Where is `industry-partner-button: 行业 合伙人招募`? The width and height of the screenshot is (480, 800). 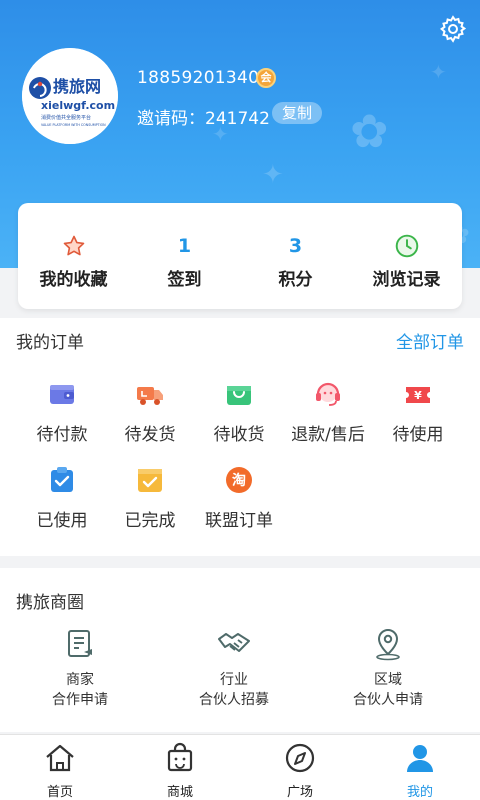
industry-partner-button: 行业 合伙人招募 is located at coordinates (234, 668).